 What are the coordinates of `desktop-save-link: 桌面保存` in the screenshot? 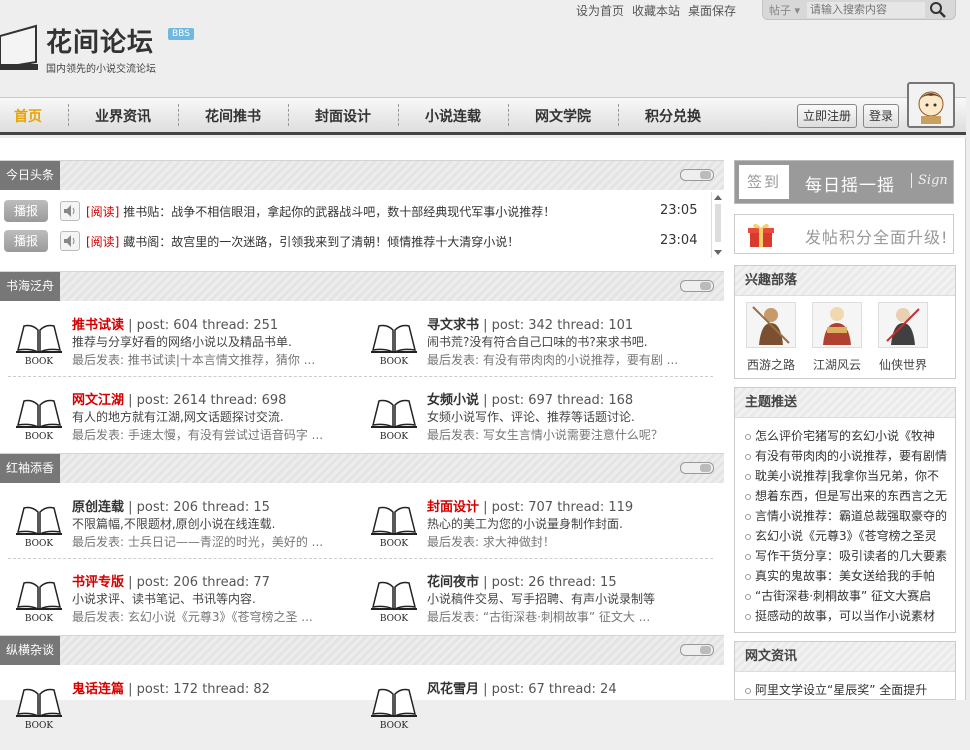 It's located at (712, 10).